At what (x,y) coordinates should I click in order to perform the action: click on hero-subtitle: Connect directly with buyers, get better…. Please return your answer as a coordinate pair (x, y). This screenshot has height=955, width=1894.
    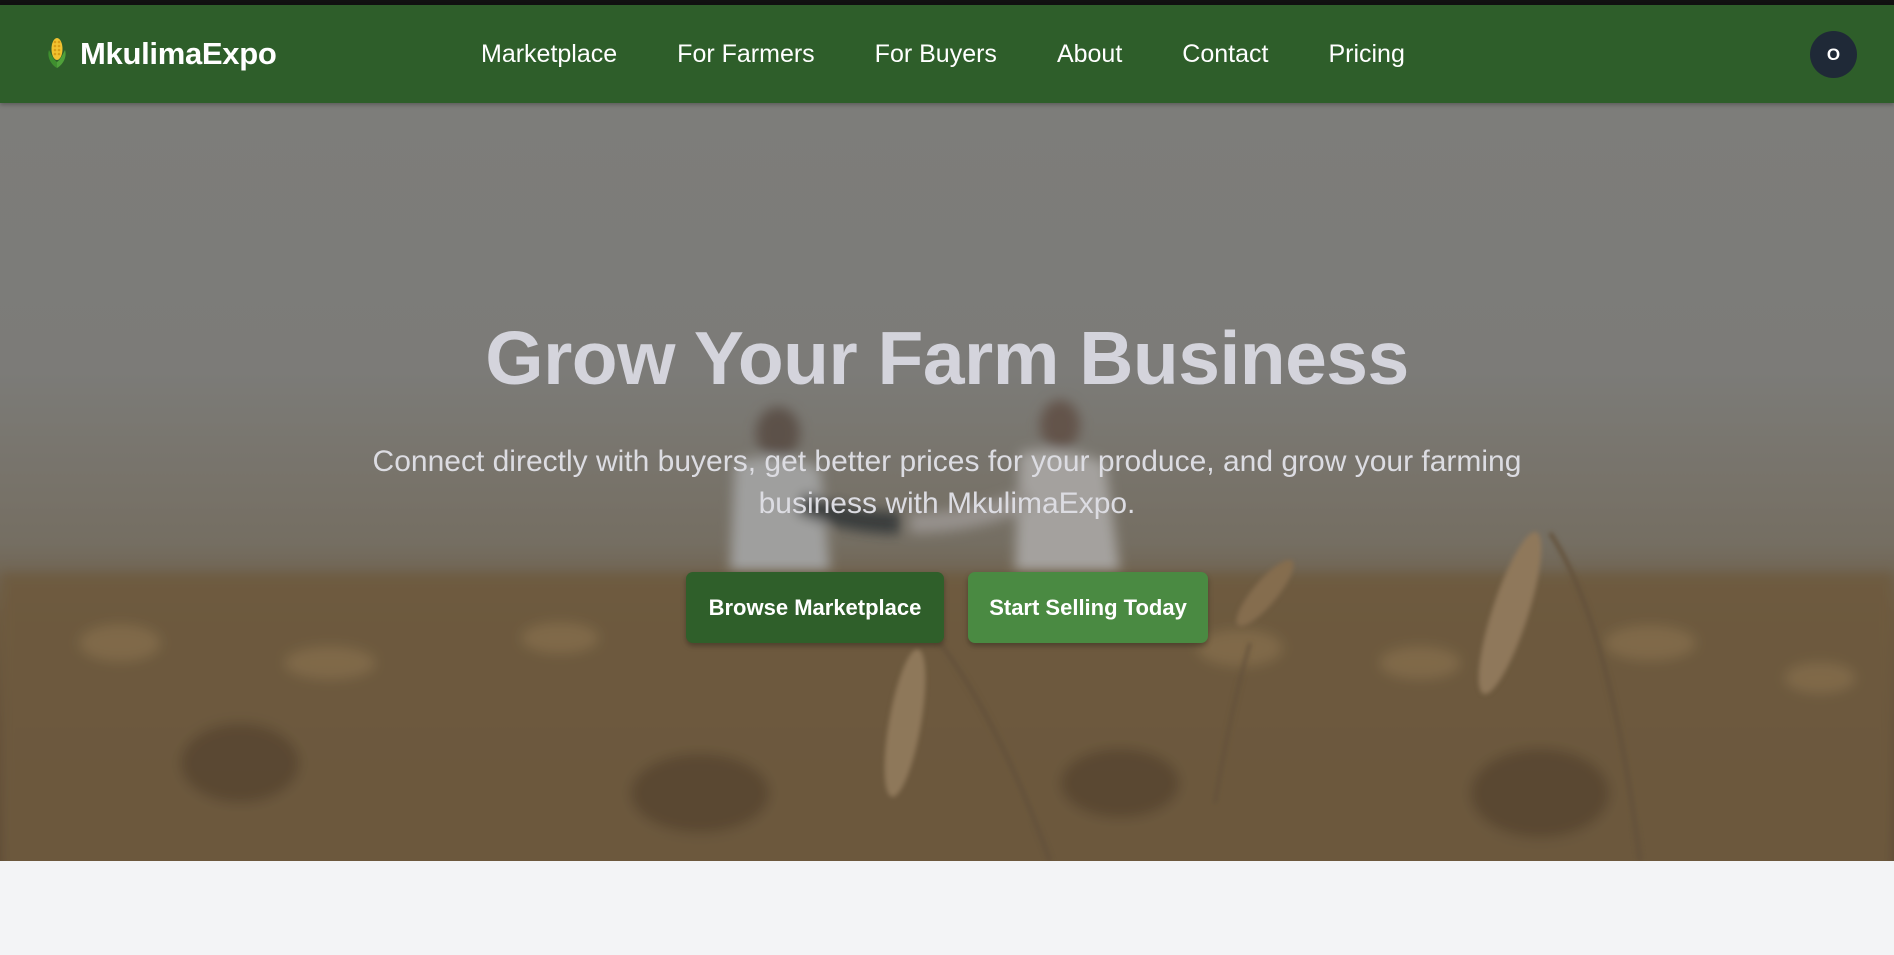
    Looking at the image, I should click on (947, 482).